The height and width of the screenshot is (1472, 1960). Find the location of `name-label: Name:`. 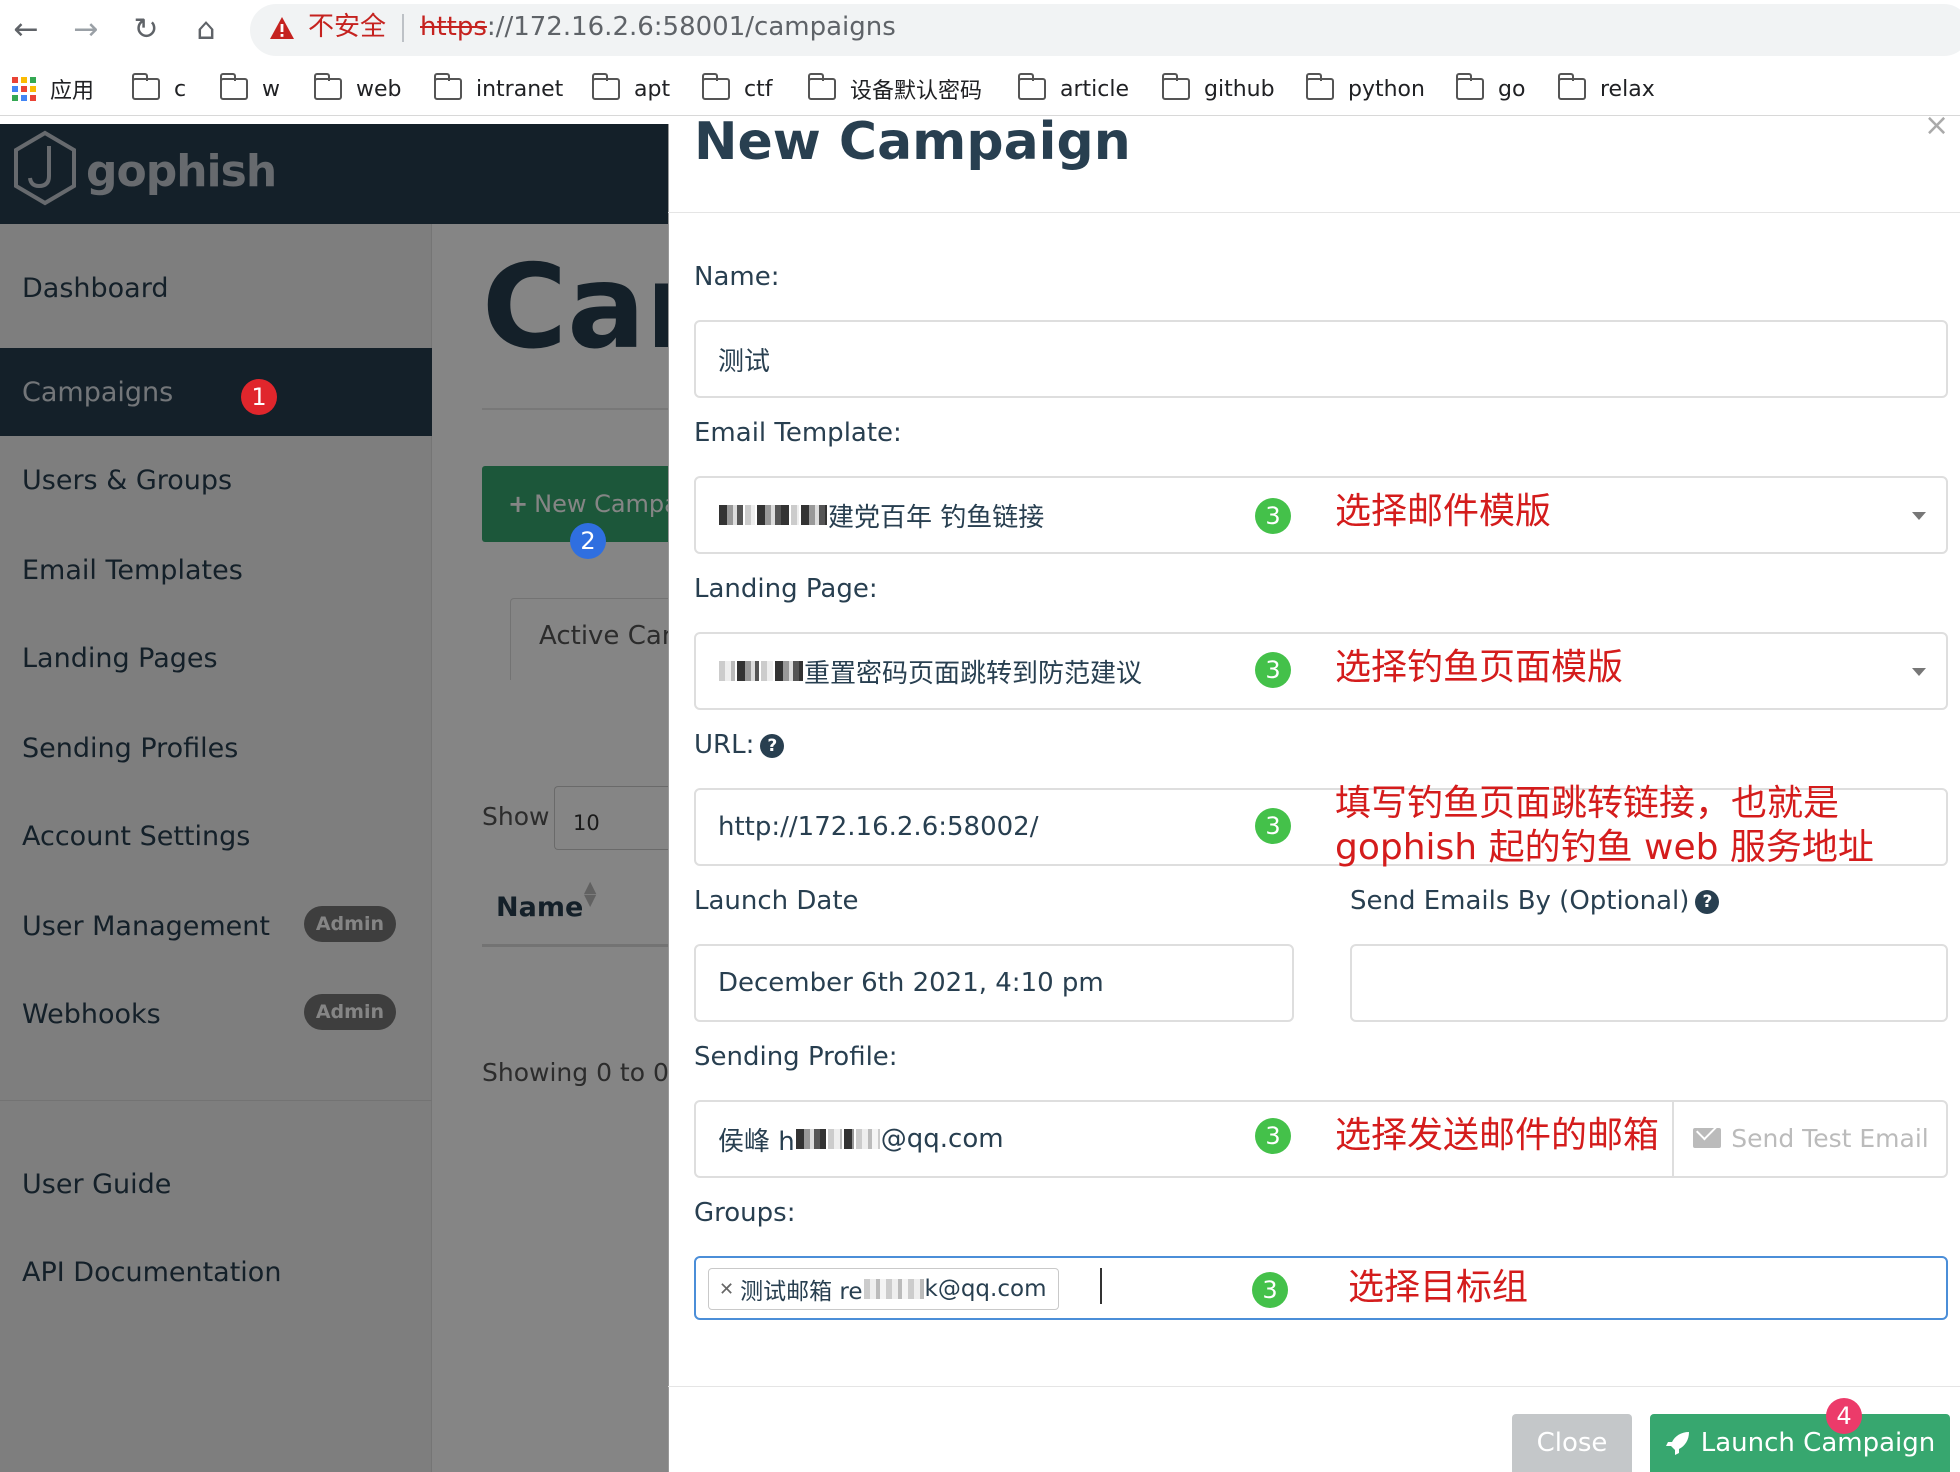

name-label: Name: is located at coordinates (737, 277).